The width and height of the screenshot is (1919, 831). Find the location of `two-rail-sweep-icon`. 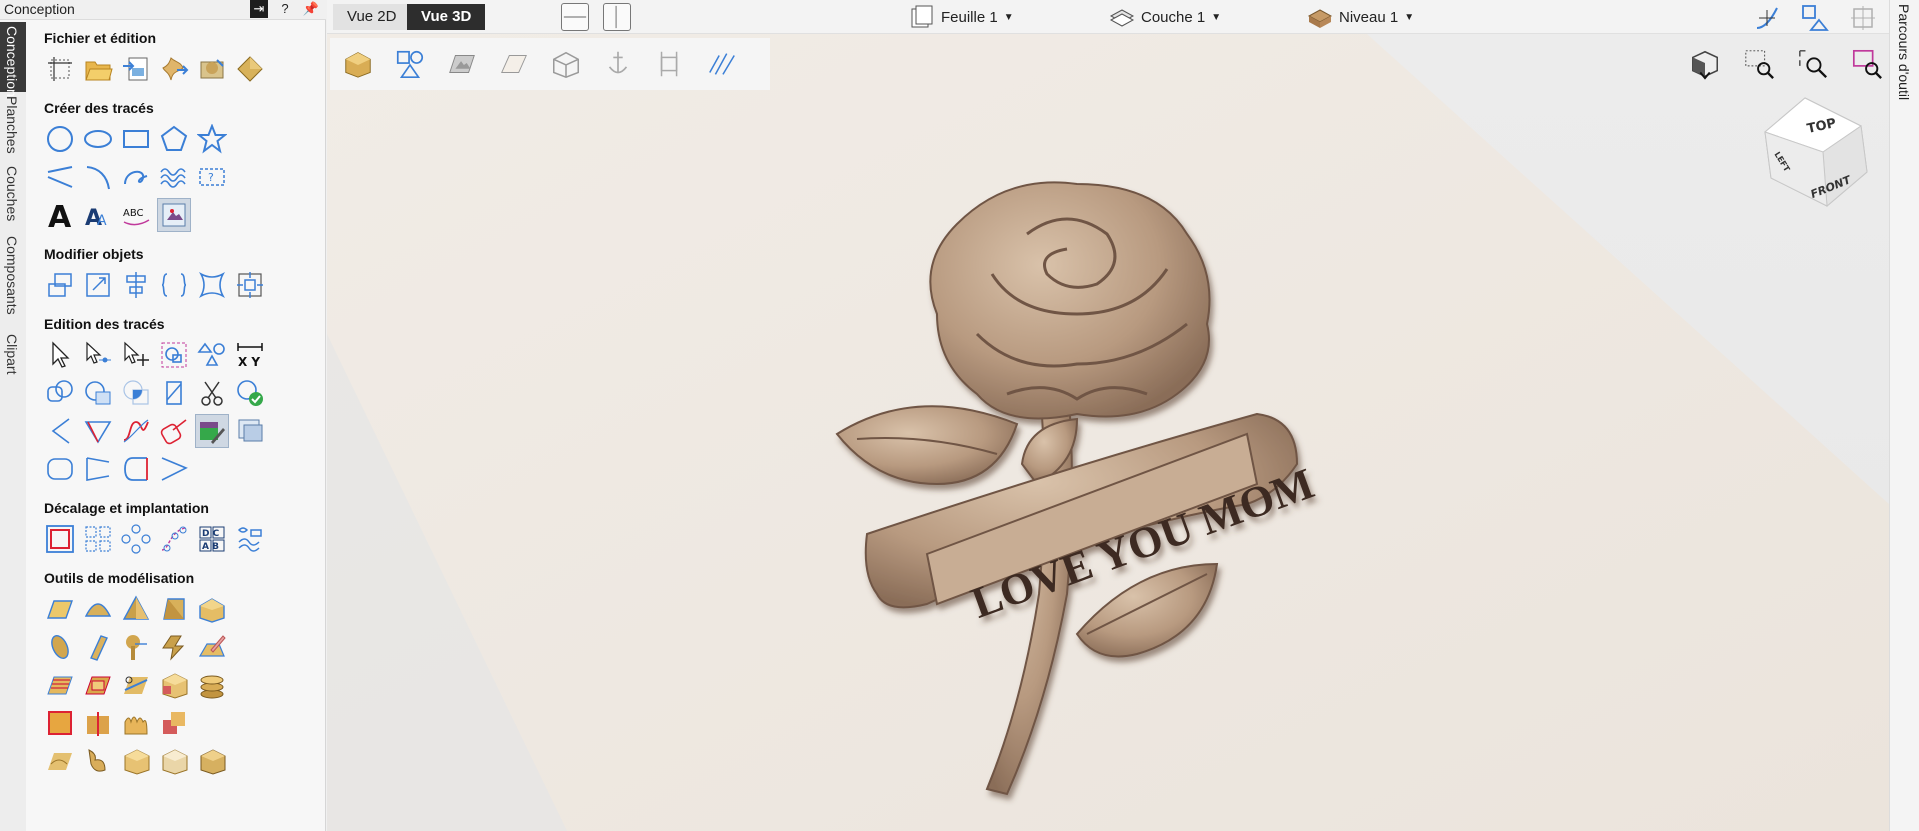

two-rail-sweep-icon is located at coordinates (174, 647).